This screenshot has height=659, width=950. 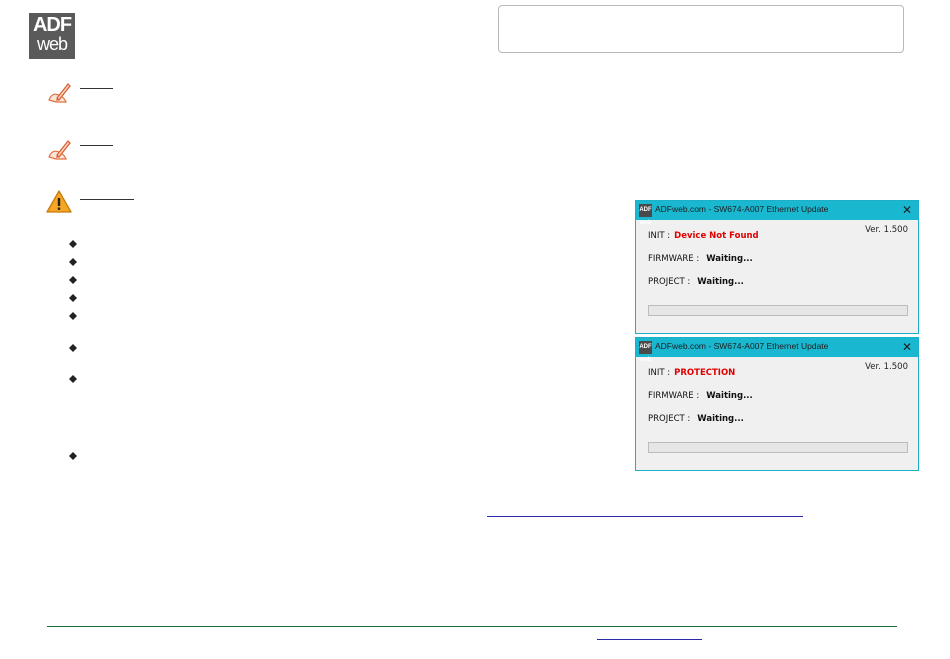 What do you see at coordinates (701, 29) in the screenshot?
I see `document-header-box` at bounding box center [701, 29].